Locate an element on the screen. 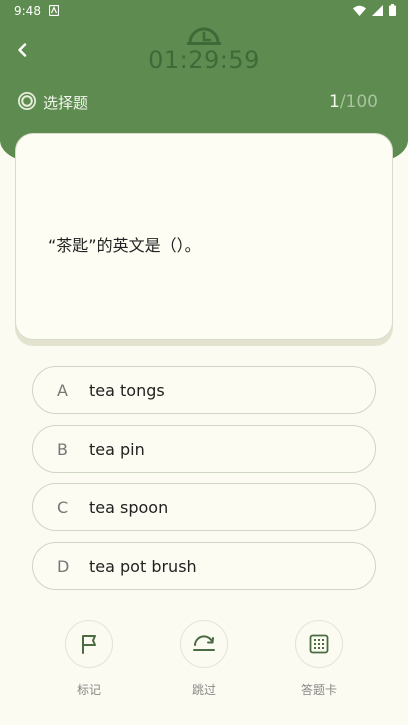 This screenshot has height=725, width=408. skip-button: 跳过 is located at coordinates (204, 659).